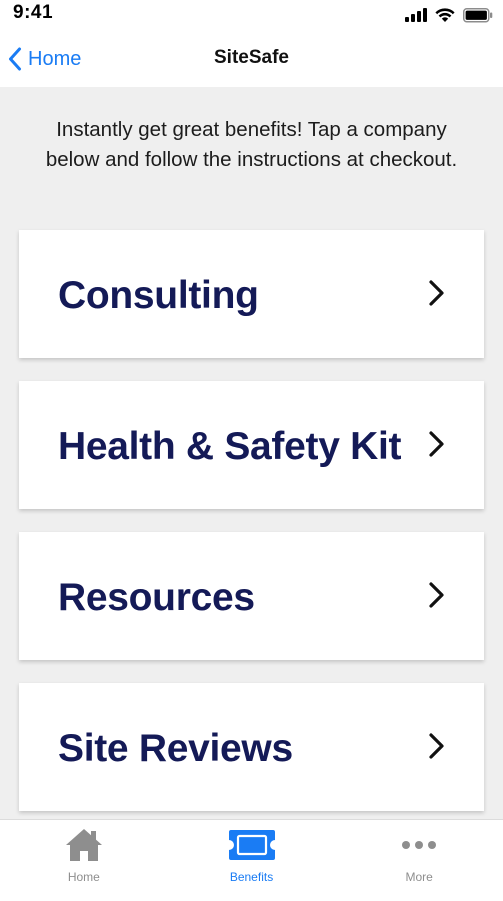  What do you see at coordinates (175, 748) in the screenshot?
I see `card-label: Site Reviews` at bounding box center [175, 748].